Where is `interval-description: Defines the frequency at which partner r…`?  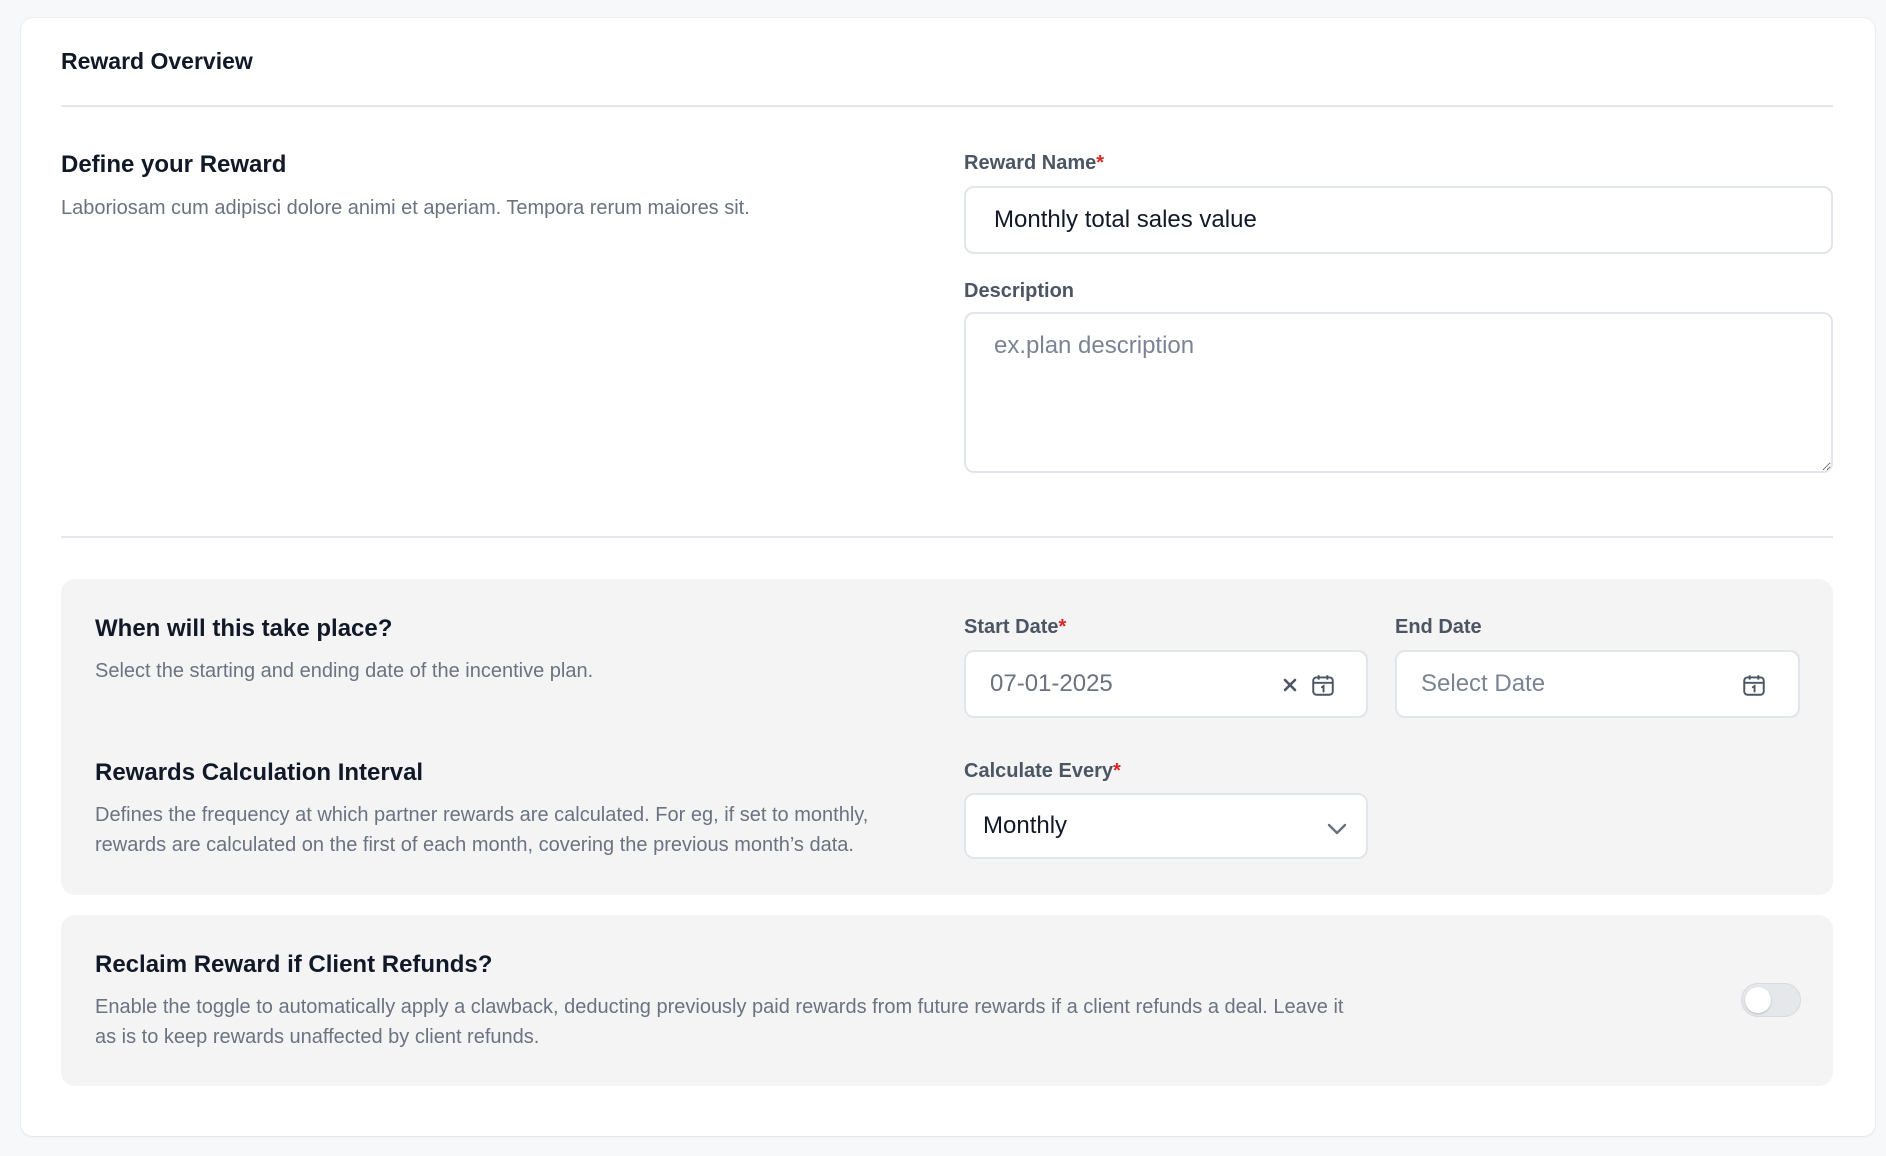
interval-description: Defines the frequency at which partner r… is located at coordinates (482, 830).